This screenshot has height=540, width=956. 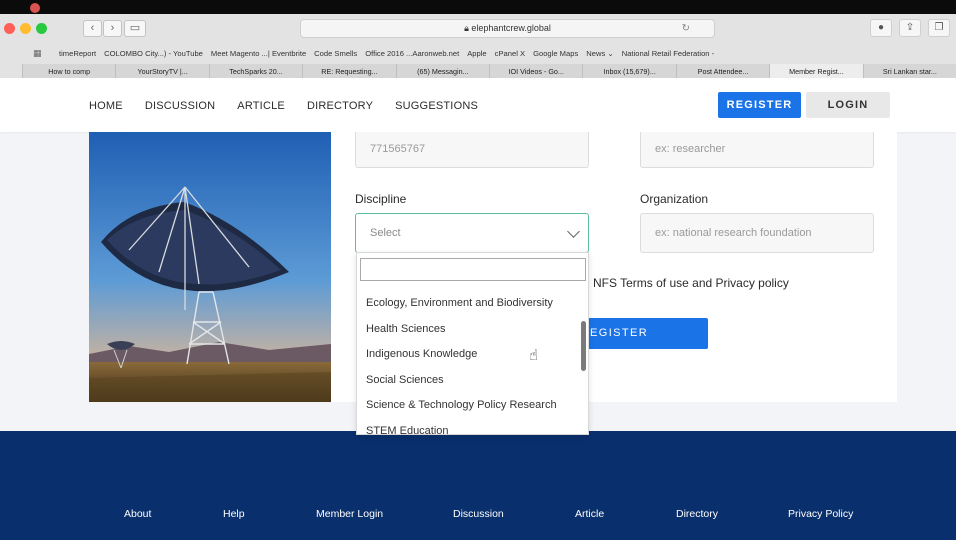 I want to click on window-controls, so click(x=25, y=28).